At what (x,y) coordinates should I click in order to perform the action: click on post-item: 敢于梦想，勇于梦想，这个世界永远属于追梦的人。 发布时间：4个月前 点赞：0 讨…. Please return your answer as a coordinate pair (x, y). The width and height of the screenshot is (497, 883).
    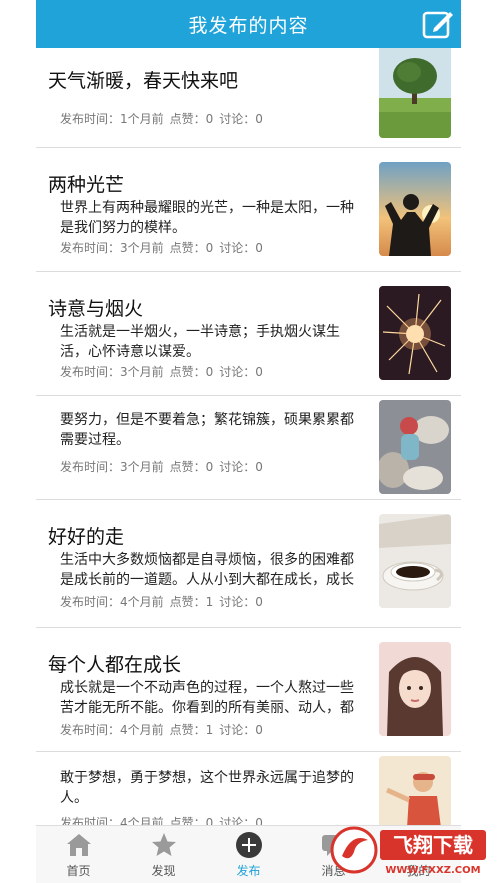
    Looking at the image, I should click on (248, 788).